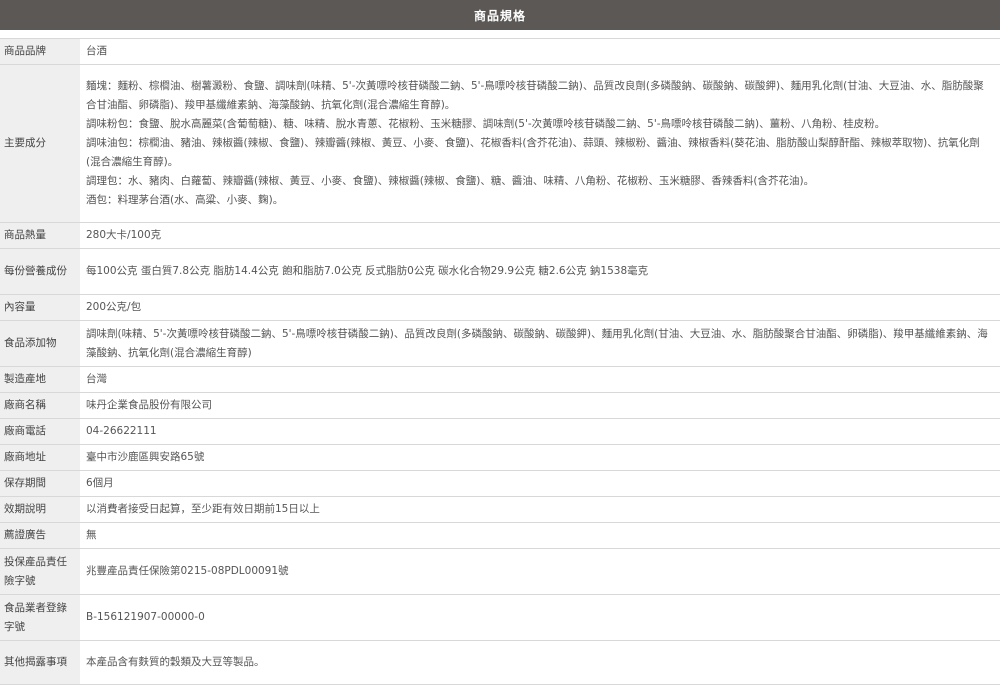 This screenshot has width=1000, height=686. Describe the element at coordinates (540, 509) in the screenshot. I see `row-value-expiry-note: 以消費者接受日起算，至少距有效日期前15日以上` at that location.